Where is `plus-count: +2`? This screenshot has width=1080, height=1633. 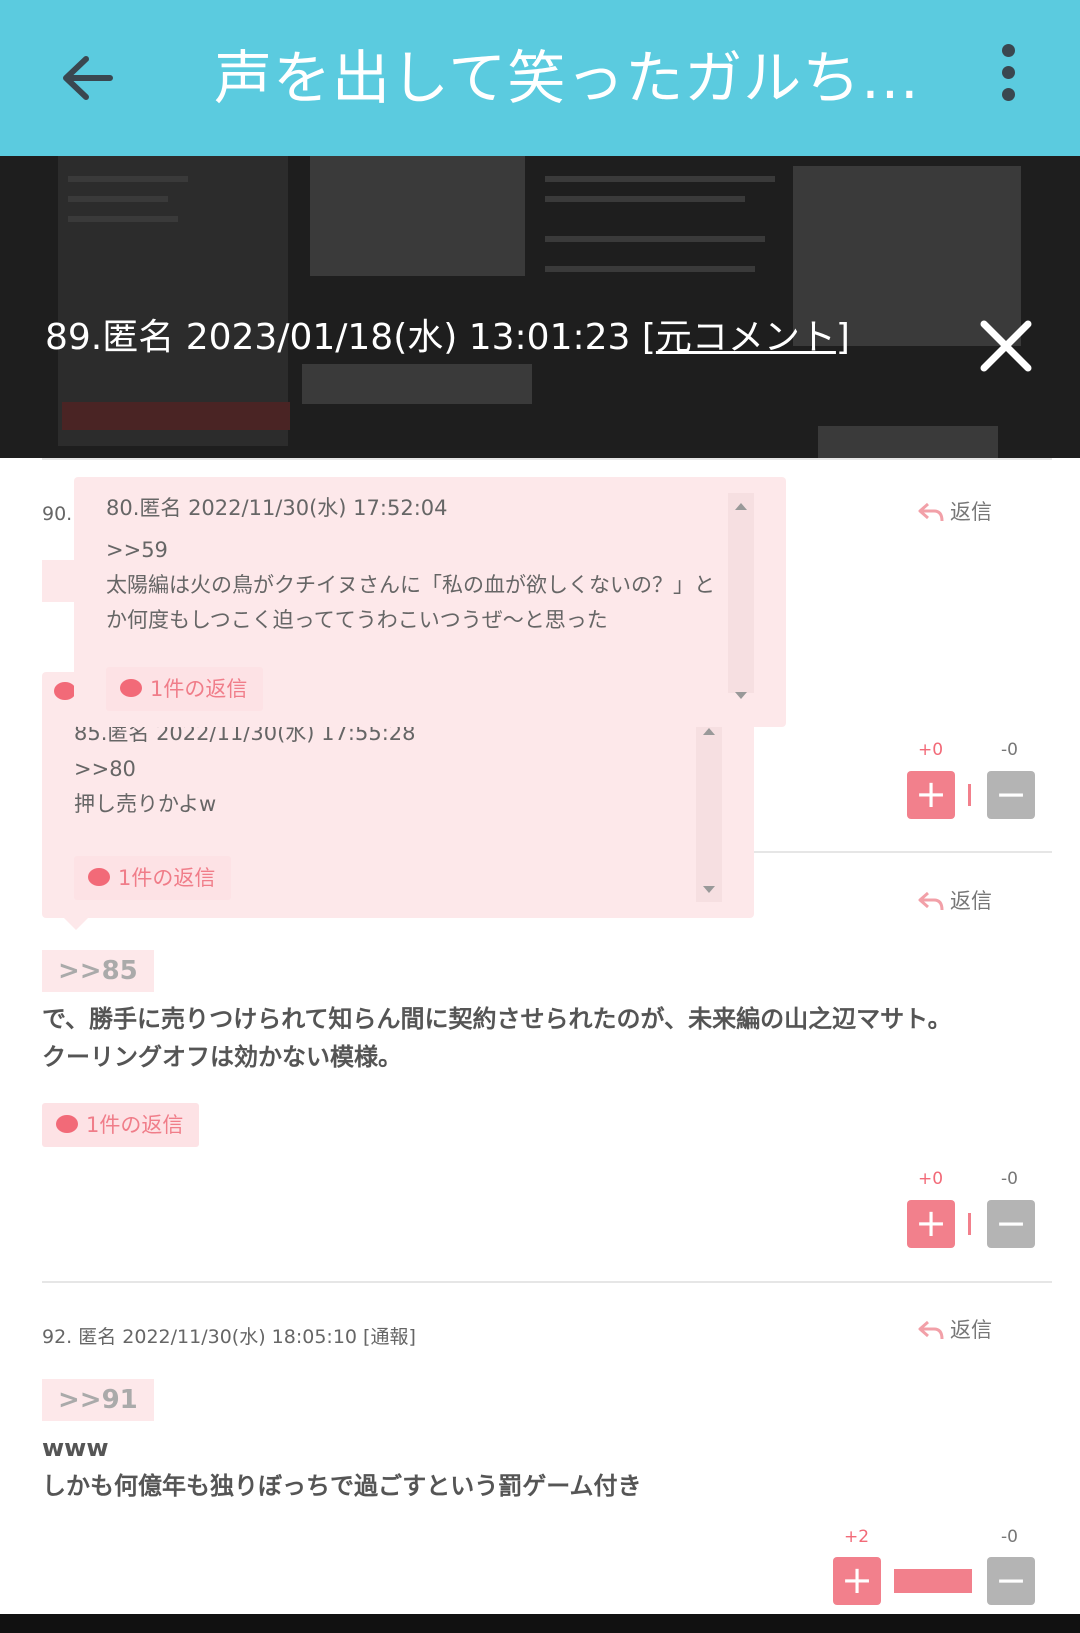 plus-count: +2 is located at coordinates (857, 1537).